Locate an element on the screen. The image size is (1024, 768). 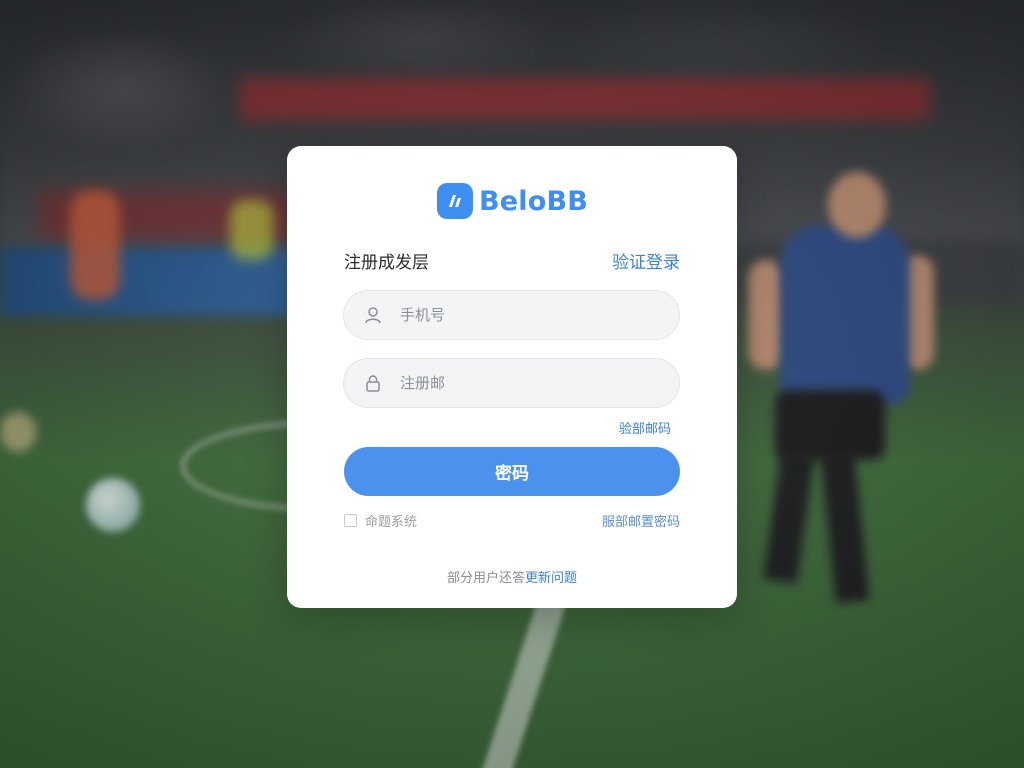
user-icon is located at coordinates (373, 315).